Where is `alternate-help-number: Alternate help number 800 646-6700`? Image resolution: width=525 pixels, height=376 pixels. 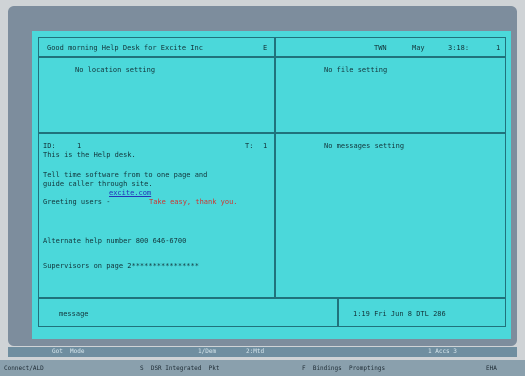 alternate-help-number: Alternate help number 800 646-6700 is located at coordinates (115, 241).